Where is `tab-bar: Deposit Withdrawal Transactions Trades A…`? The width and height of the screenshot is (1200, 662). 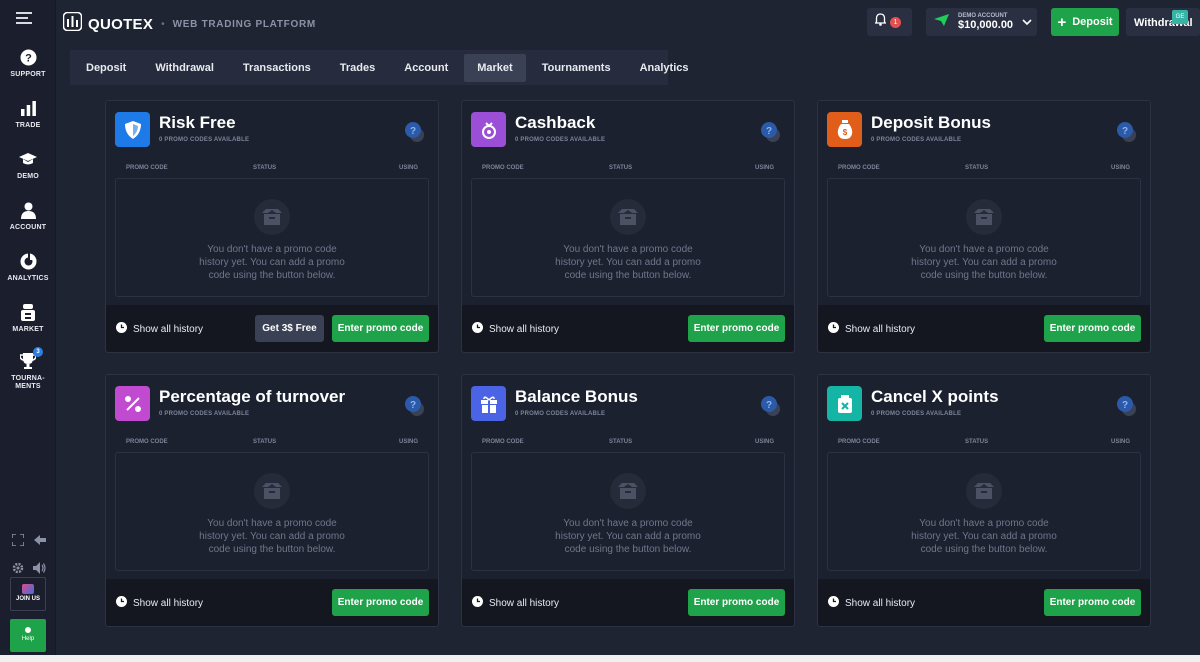
tab-bar: Deposit Withdrawal Transactions Trades A… is located at coordinates (379, 67).